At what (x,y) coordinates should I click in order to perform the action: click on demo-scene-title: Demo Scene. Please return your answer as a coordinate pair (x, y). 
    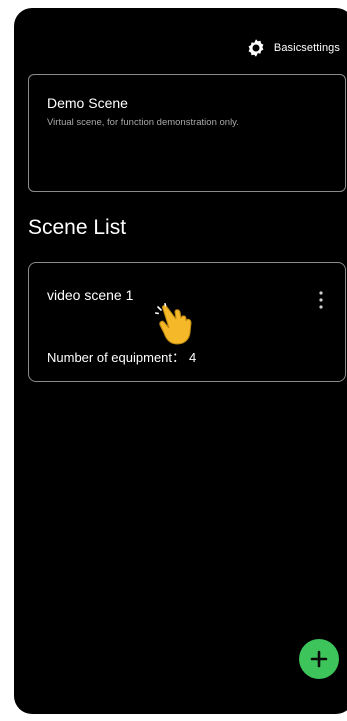
    Looking at the image, I should click on (87, 103).